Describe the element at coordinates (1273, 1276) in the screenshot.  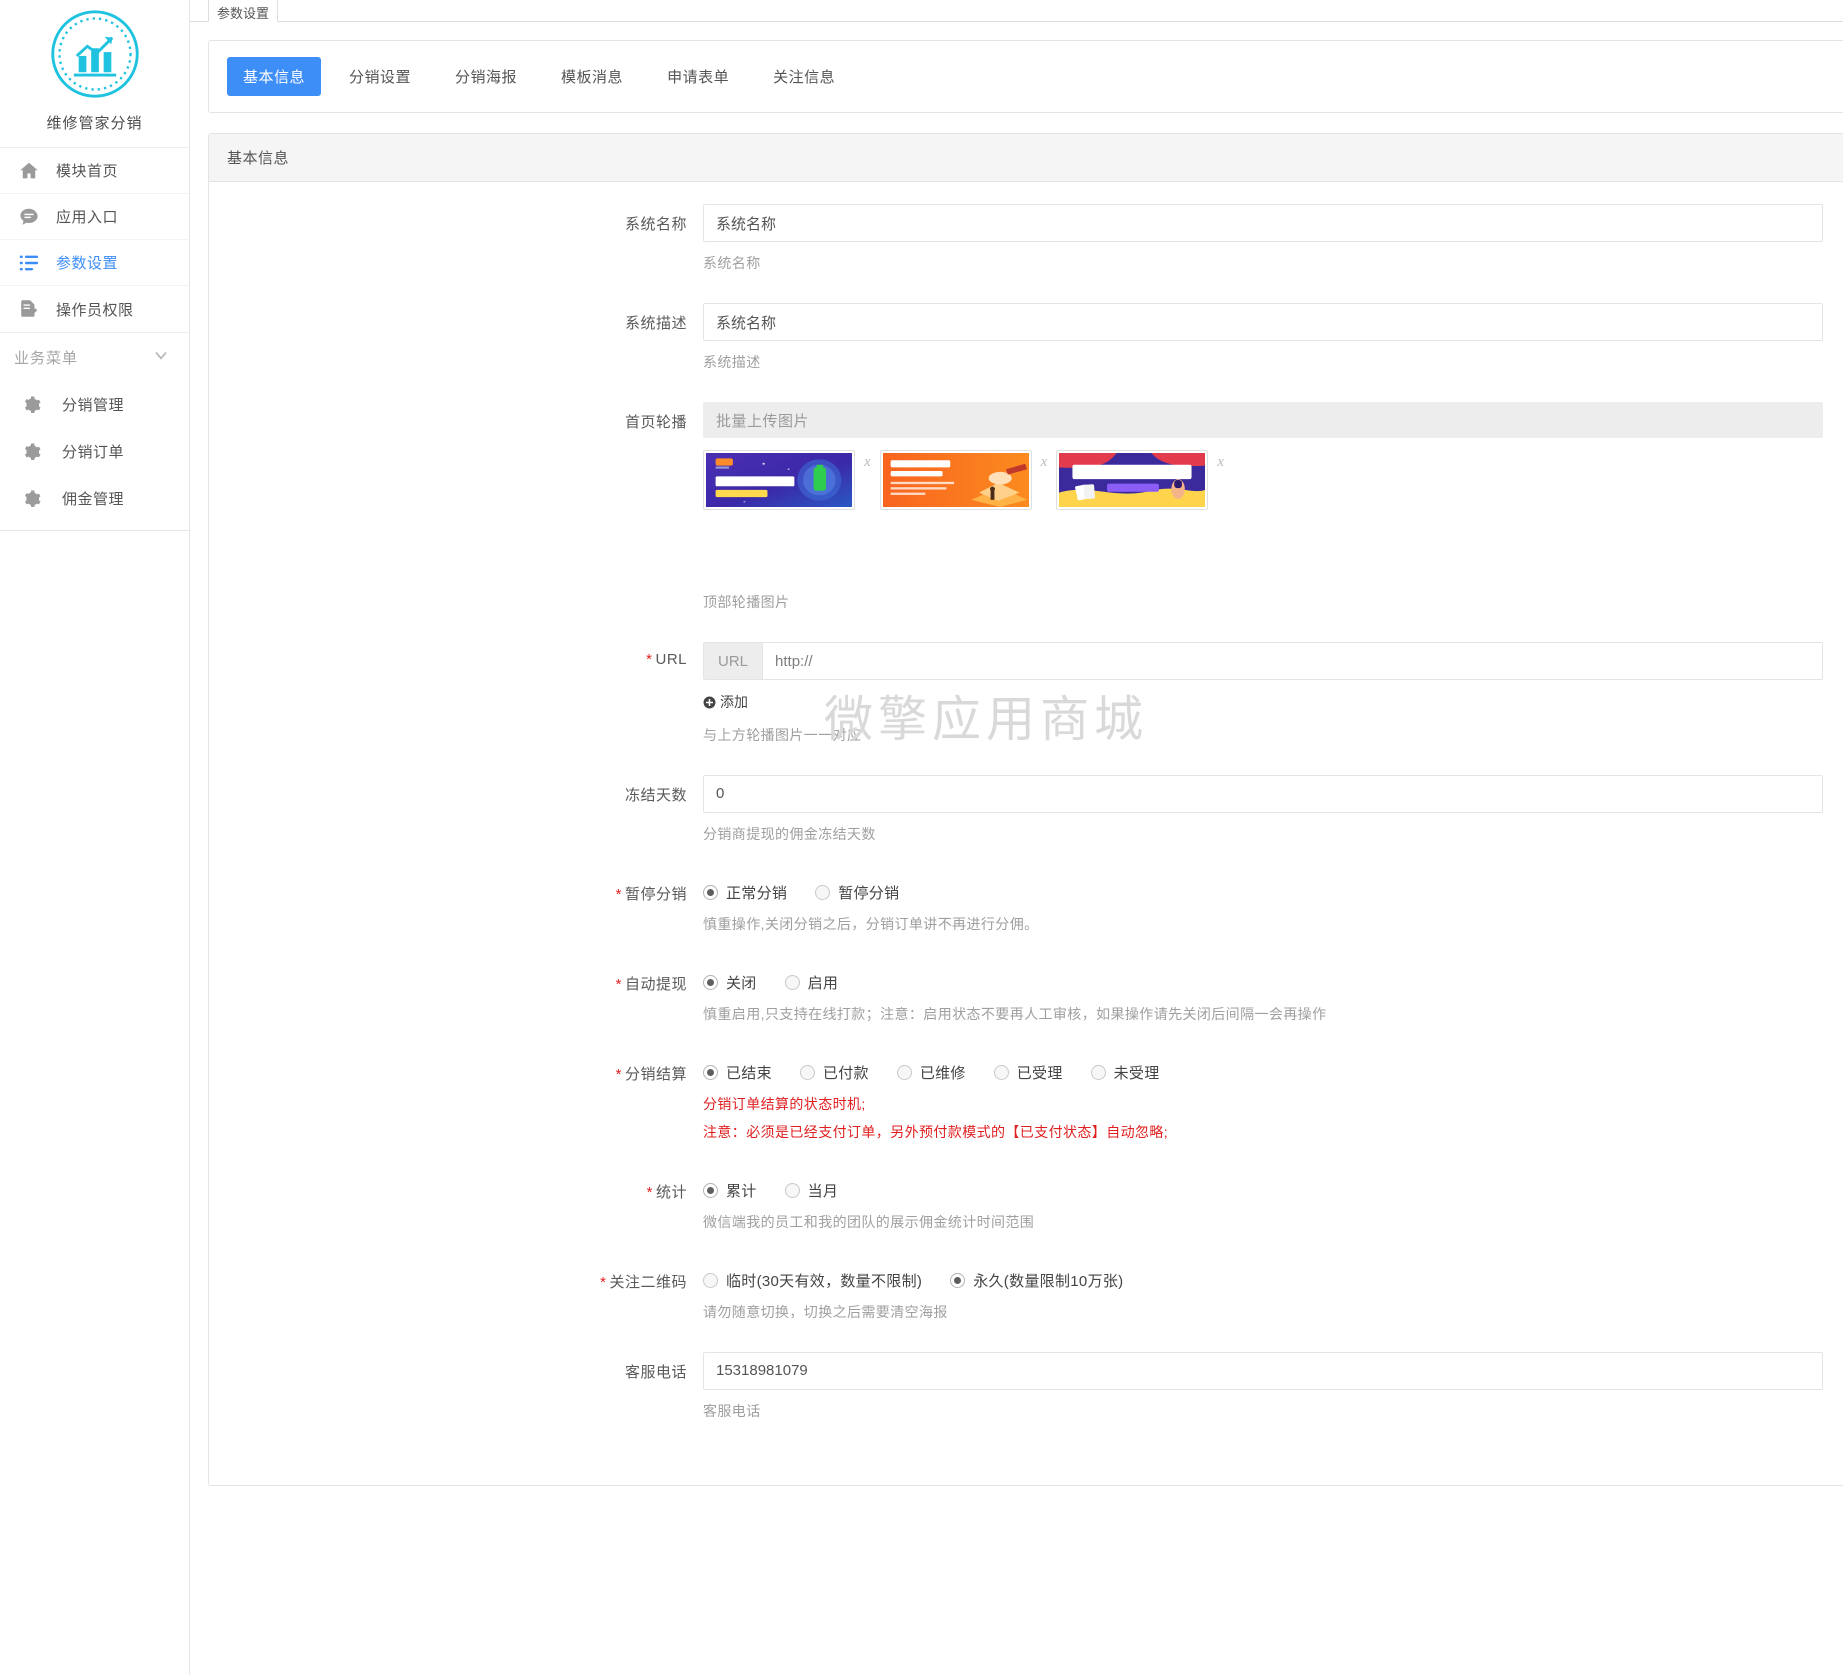
I see `qrcode-radio-group: 临时(30天有效，数量不限制) 永久(数量限制10万张)` at that location.